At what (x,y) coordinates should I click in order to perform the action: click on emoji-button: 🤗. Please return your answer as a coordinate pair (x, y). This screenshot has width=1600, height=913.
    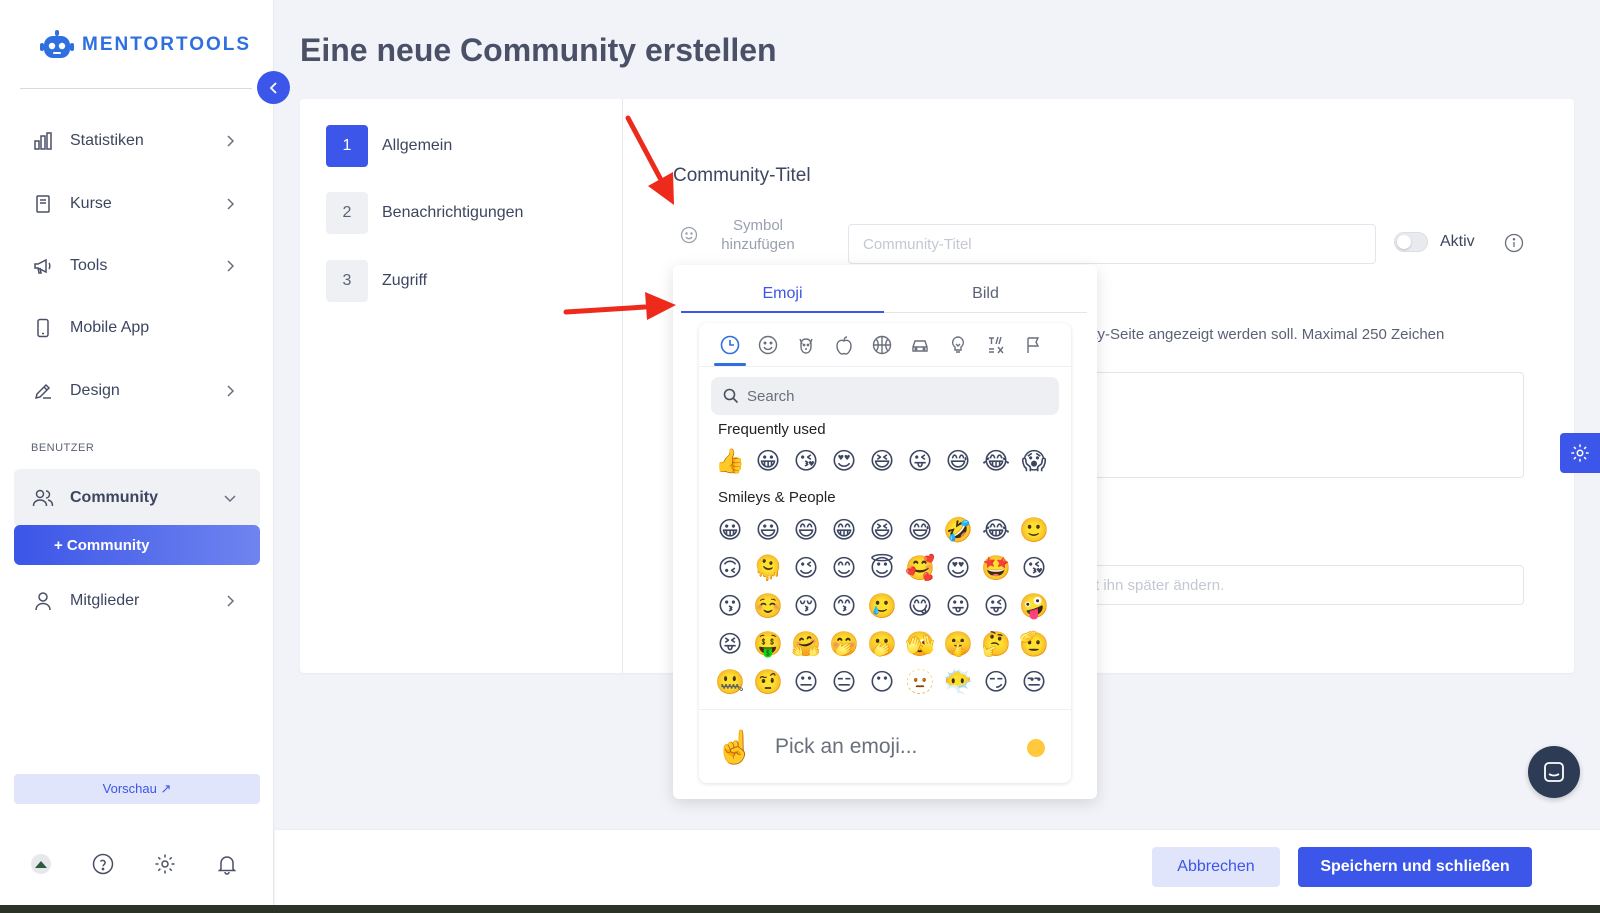
    Looking at the image, I should click on (806, 644).